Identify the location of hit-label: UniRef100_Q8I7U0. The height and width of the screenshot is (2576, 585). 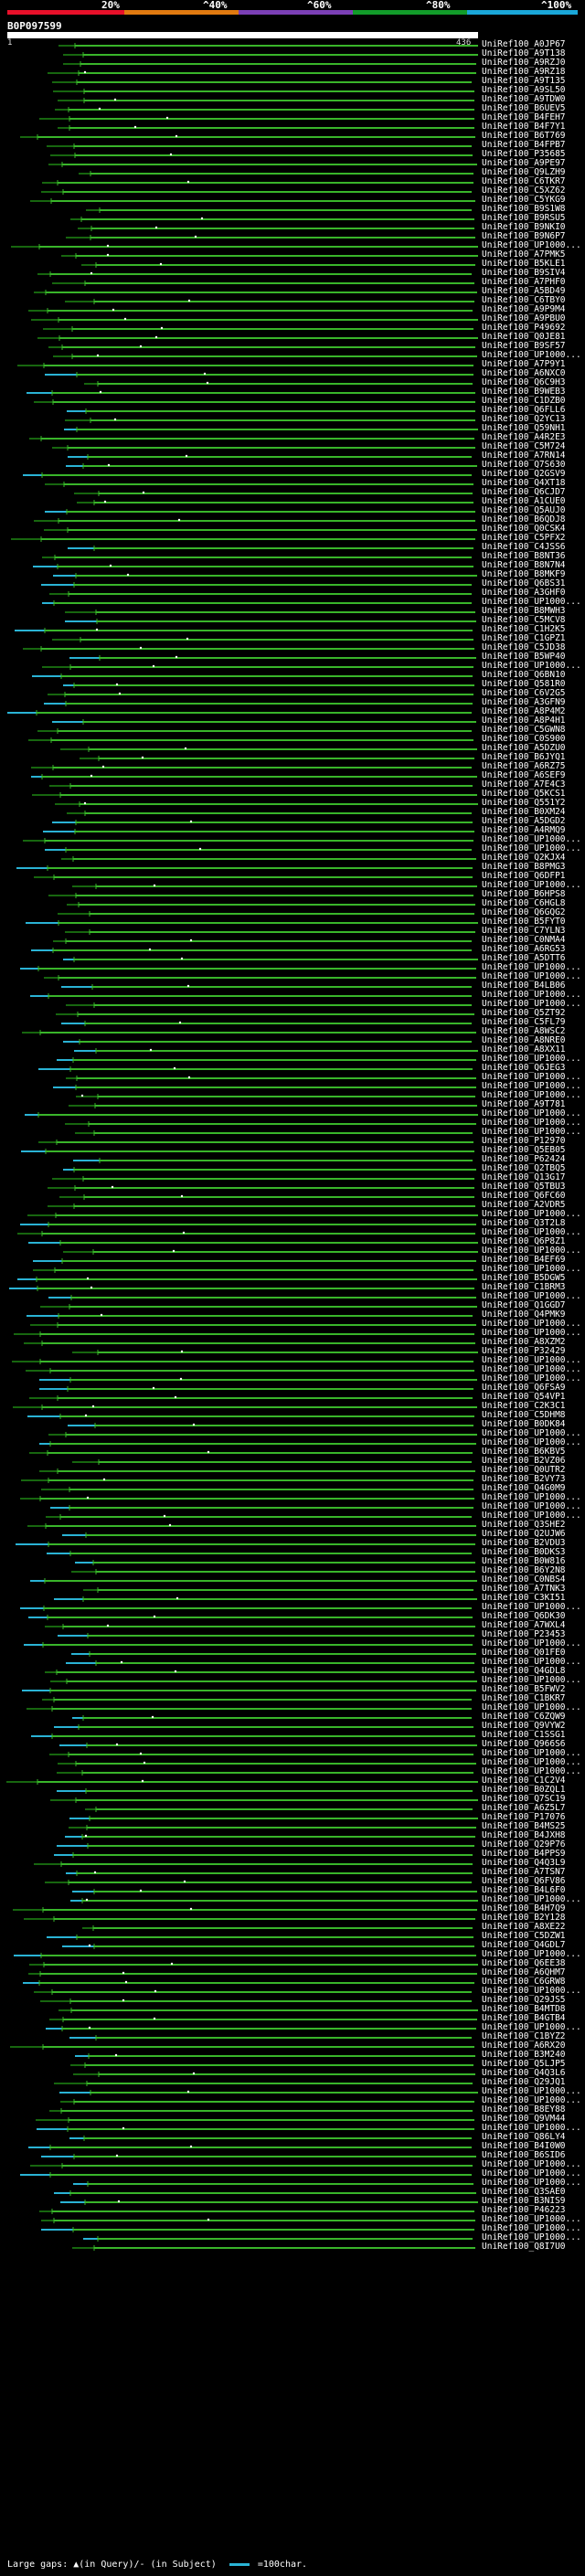
(524, 2247).